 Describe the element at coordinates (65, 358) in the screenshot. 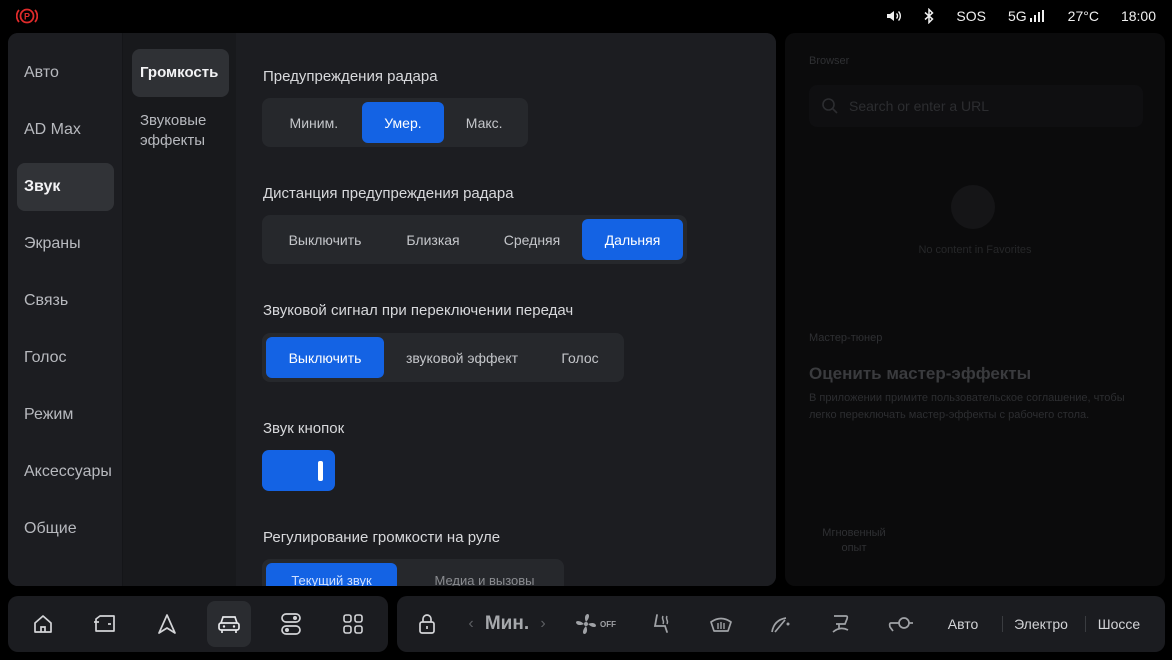

I see `nav-item-voice: Голос` at that location.